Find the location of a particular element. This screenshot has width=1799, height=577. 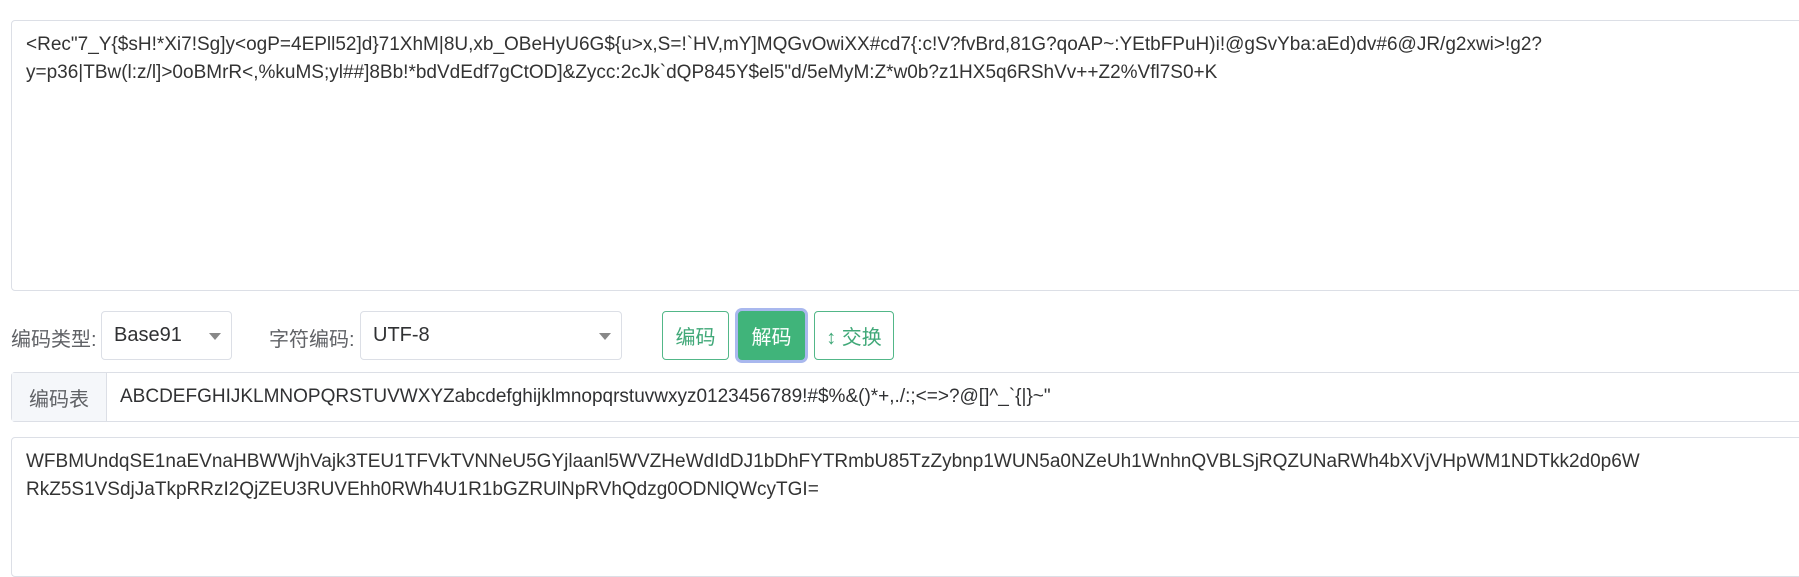

encode-type-label: 编码类型: is located at coordinates (54, 340).